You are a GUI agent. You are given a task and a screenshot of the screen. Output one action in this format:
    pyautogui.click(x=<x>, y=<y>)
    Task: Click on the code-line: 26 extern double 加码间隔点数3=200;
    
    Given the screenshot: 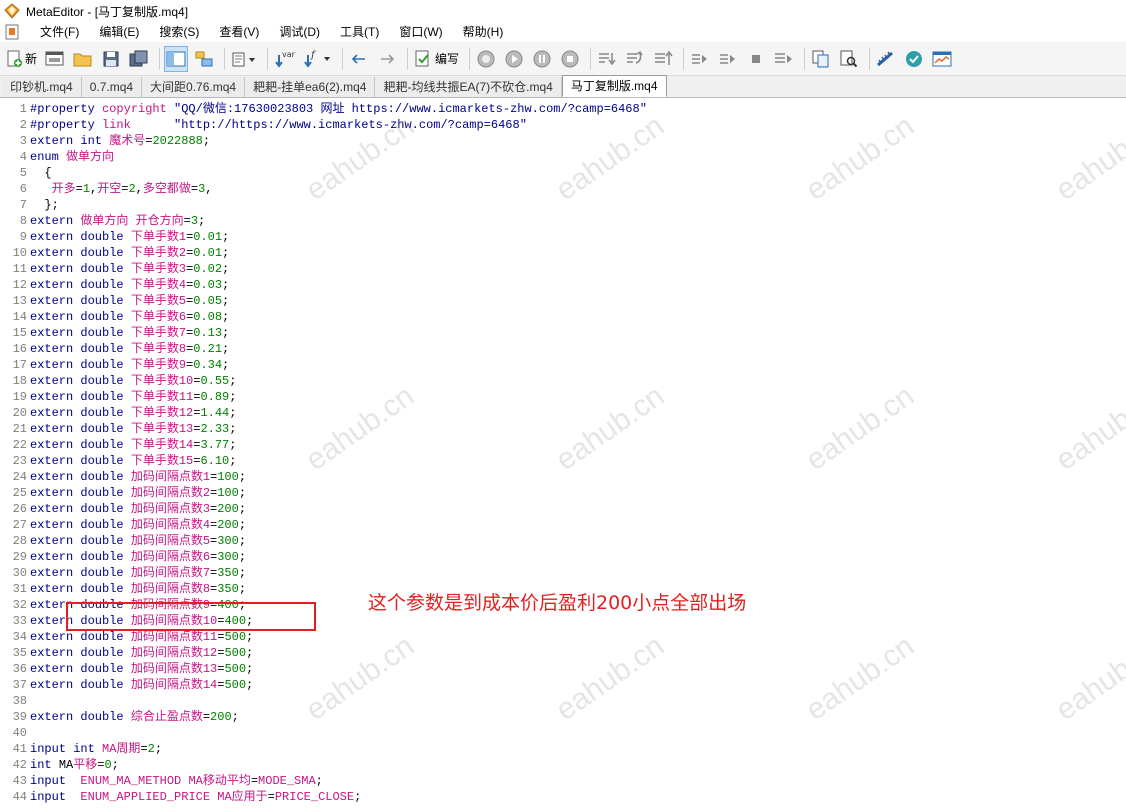 What is the action you would take?
    pyautogui.click(x=123, y=509)
    